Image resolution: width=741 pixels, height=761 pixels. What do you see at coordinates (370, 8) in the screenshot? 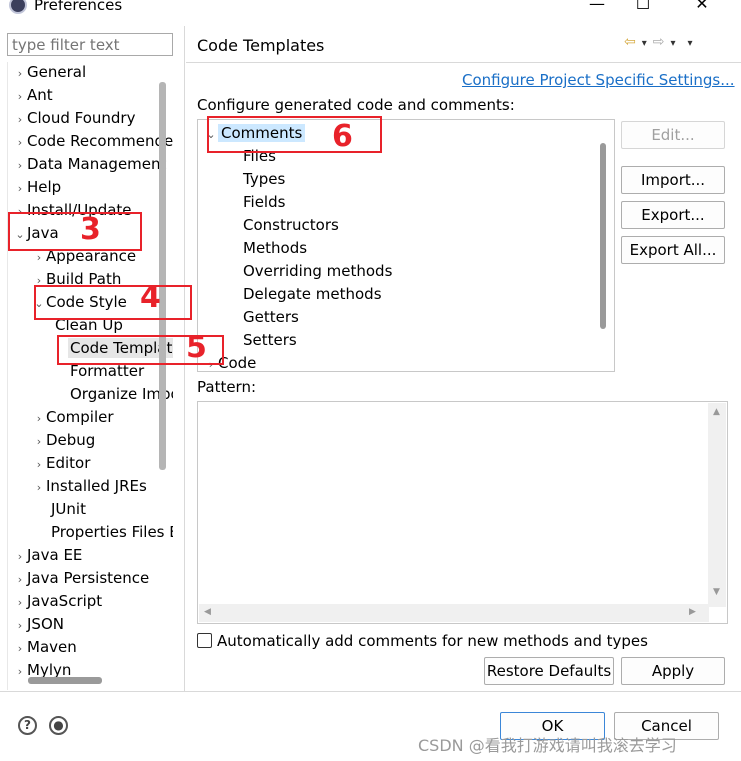
I see `window-title-bar: Preferences — ☐ ✕` at bounding box center [370, 8].